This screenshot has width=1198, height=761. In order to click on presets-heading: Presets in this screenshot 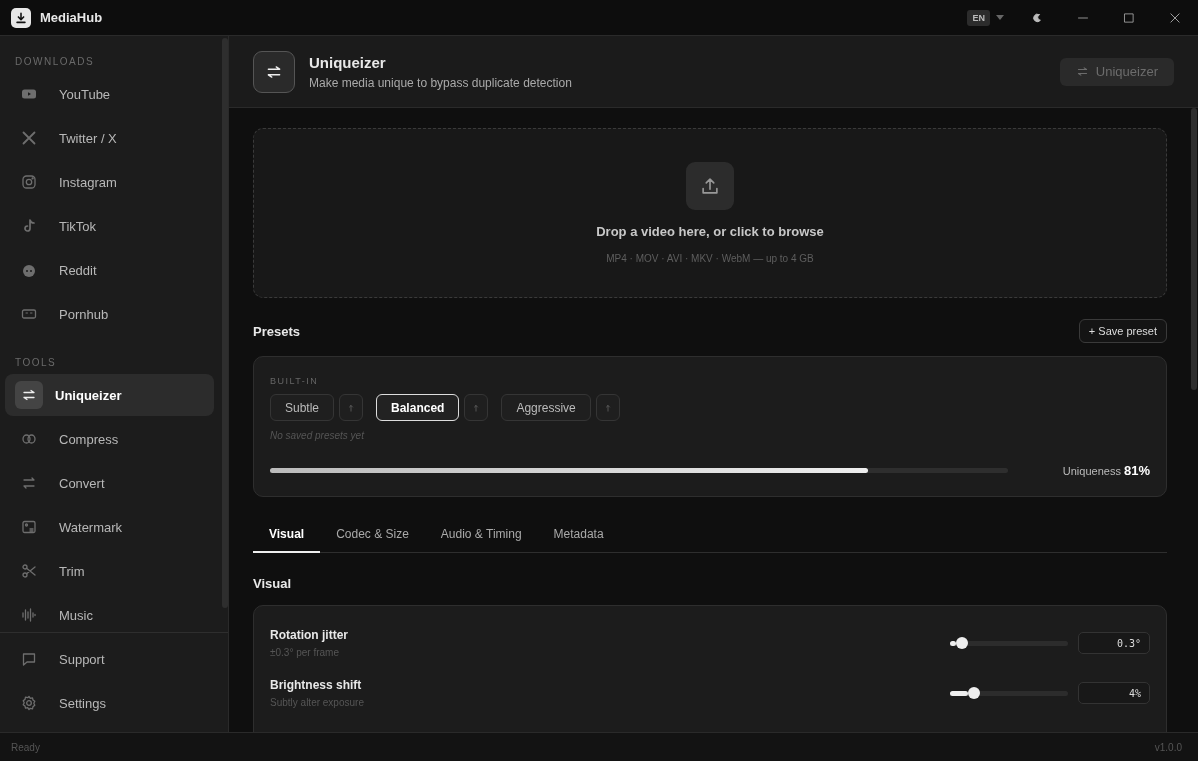, I will do `click(276, 331)`.